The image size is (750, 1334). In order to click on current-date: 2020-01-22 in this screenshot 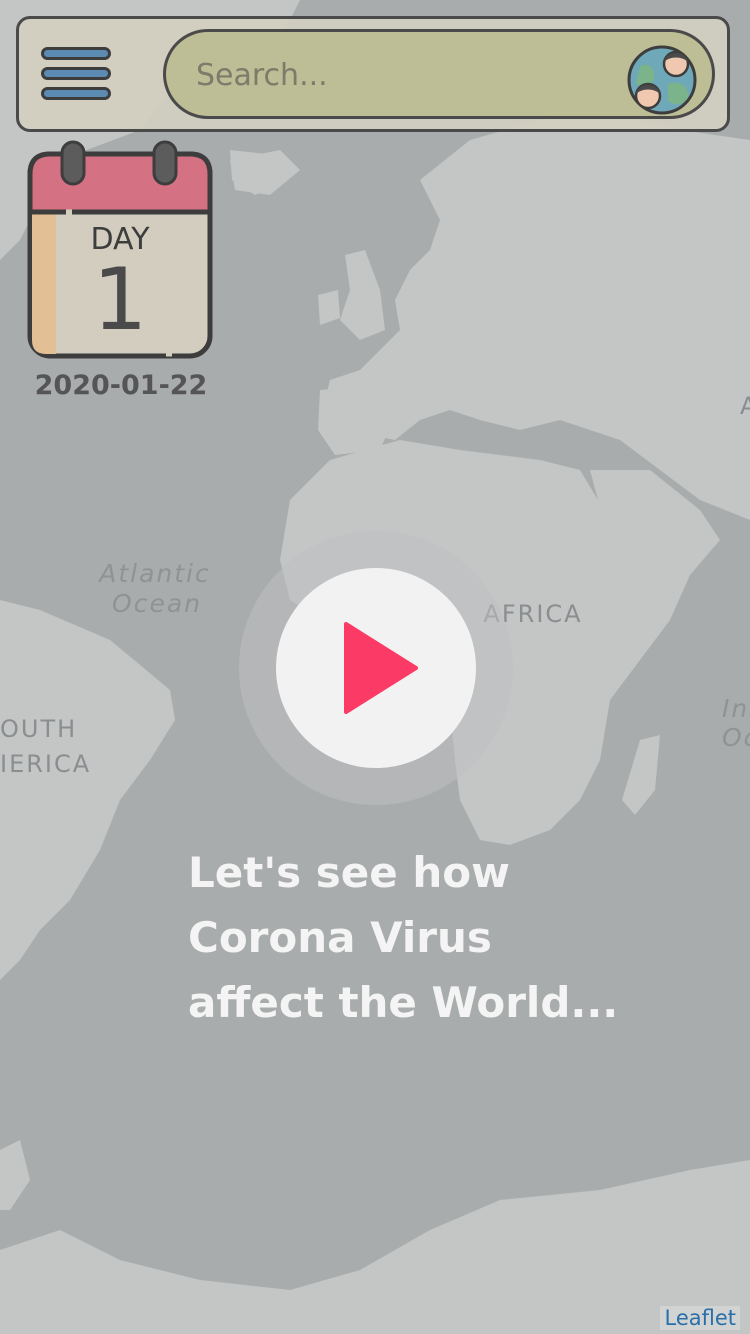, I will do `click(121, 385)`.